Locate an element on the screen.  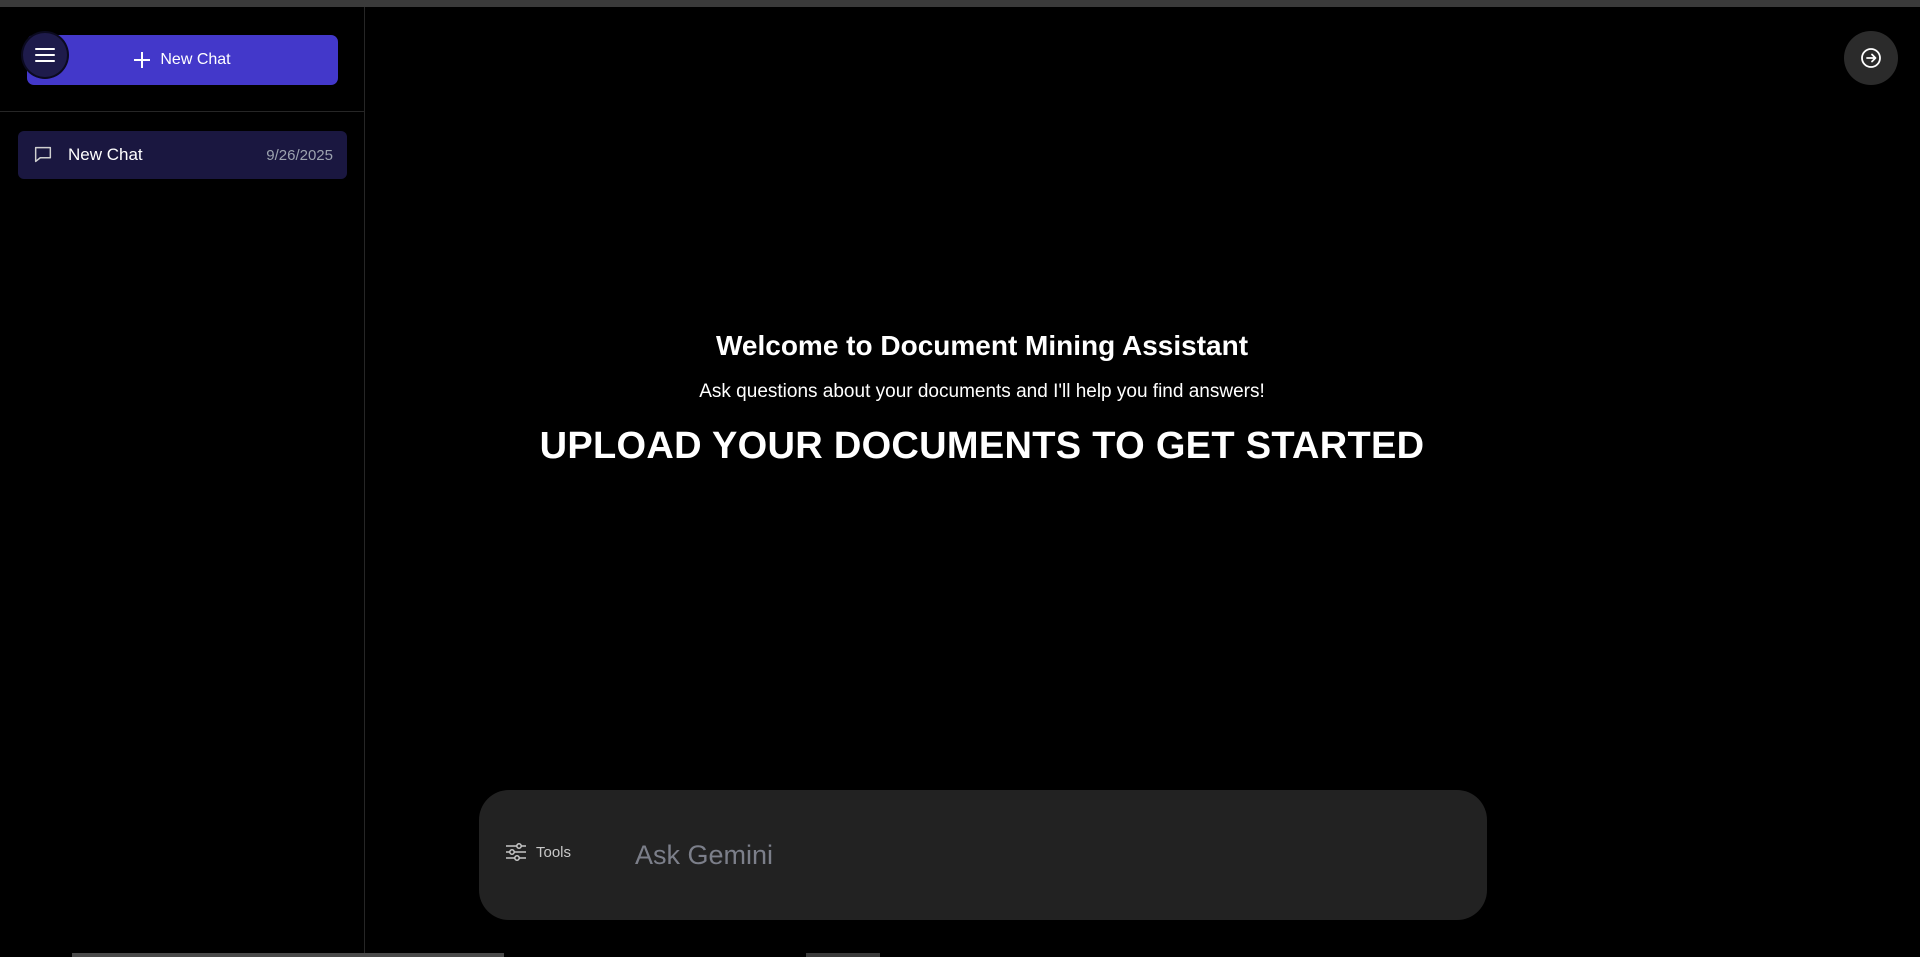
chat-title: New Chat is located at coordinates (105, 154).